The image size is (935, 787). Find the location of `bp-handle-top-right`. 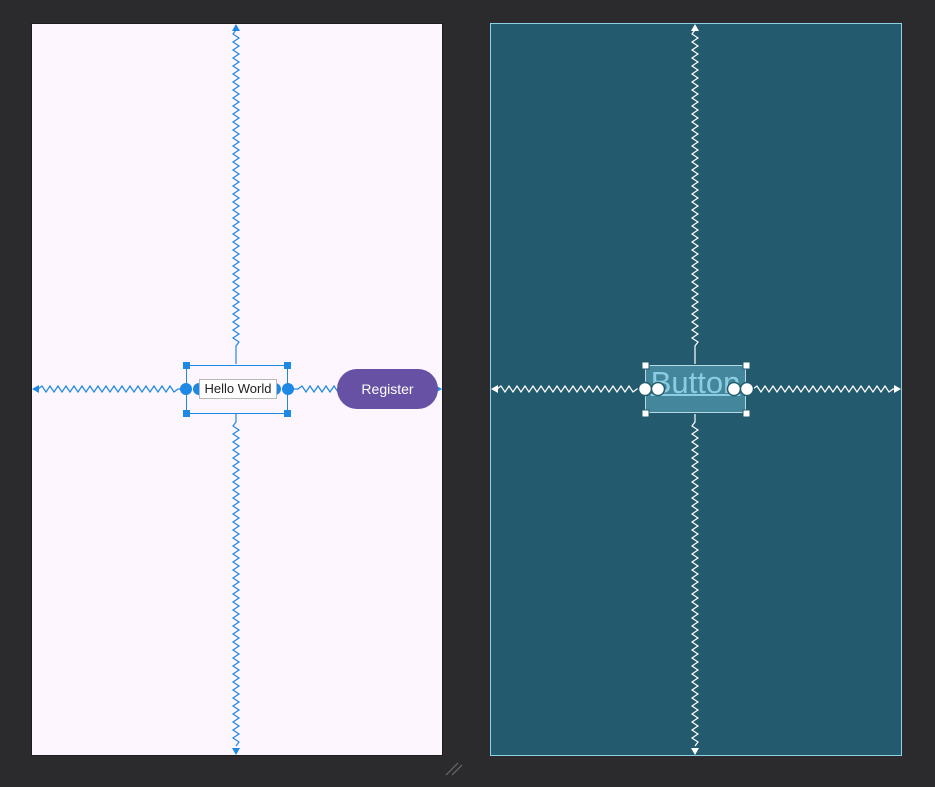

bp-handle-top-right is located at coordinates (746, 365).